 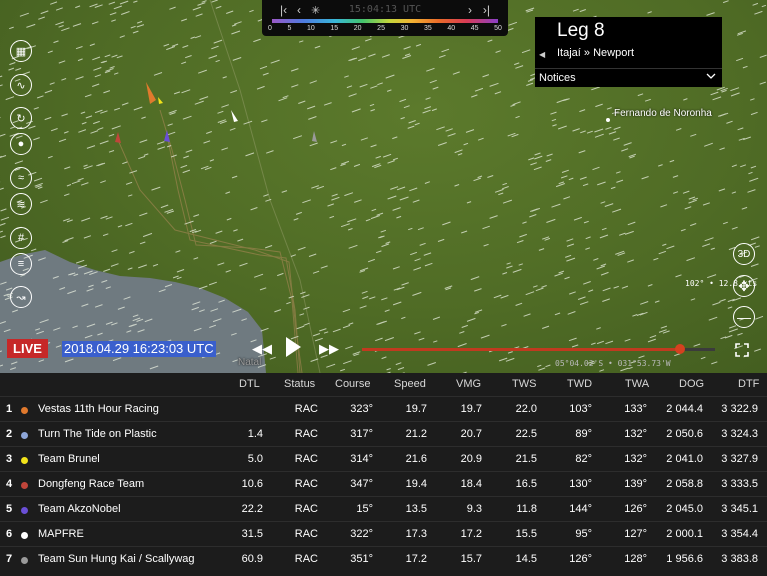 What do you see at coordinates (637, 384) in the screenshot?
I see `column-header-twa: TWA` at bounding box center [637, 384].